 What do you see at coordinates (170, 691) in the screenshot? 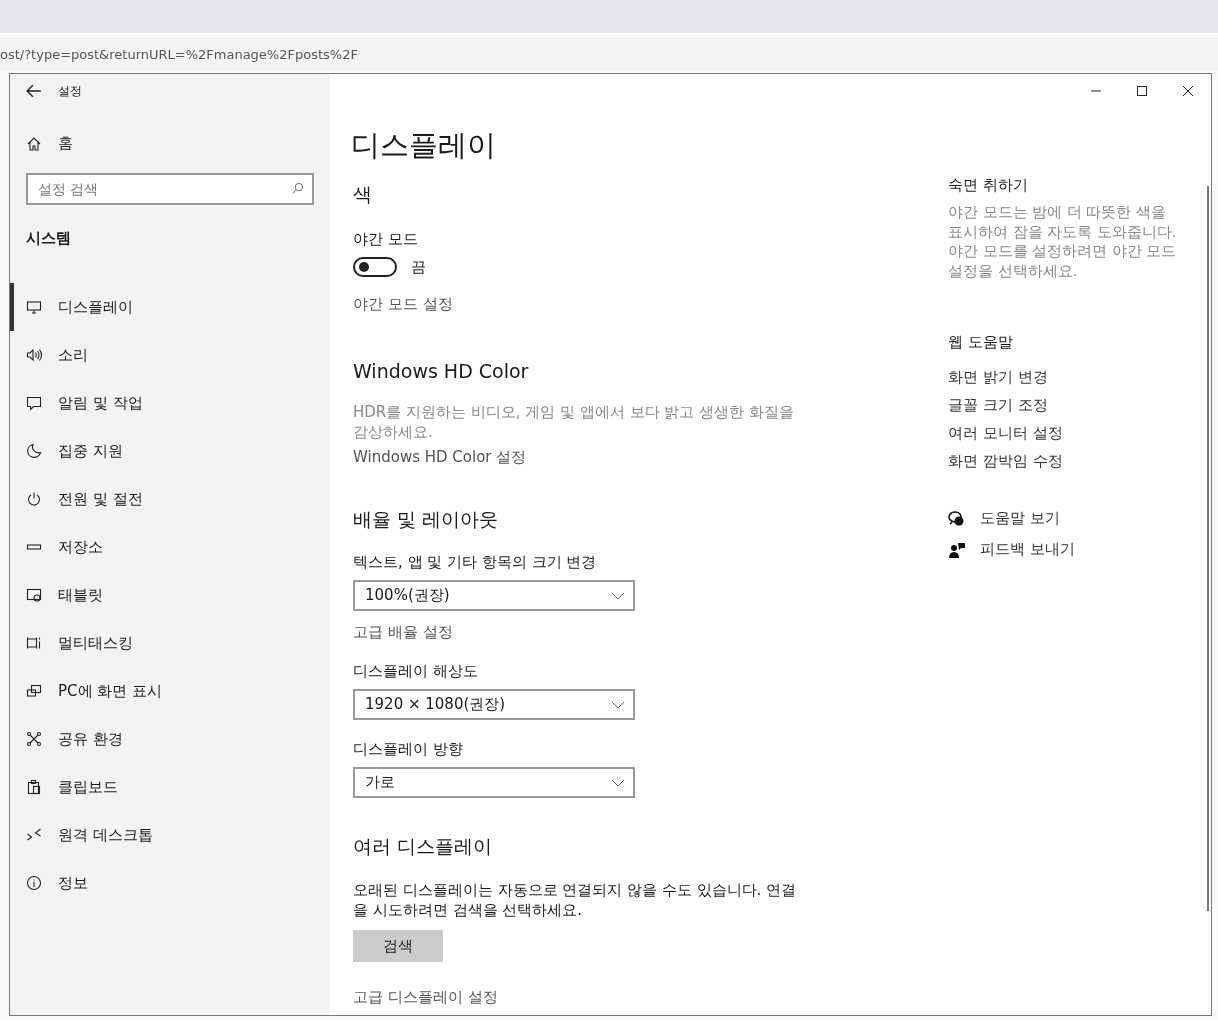
I see `nav-item: PC에 화면 표시` at bounding box center [170, 691].